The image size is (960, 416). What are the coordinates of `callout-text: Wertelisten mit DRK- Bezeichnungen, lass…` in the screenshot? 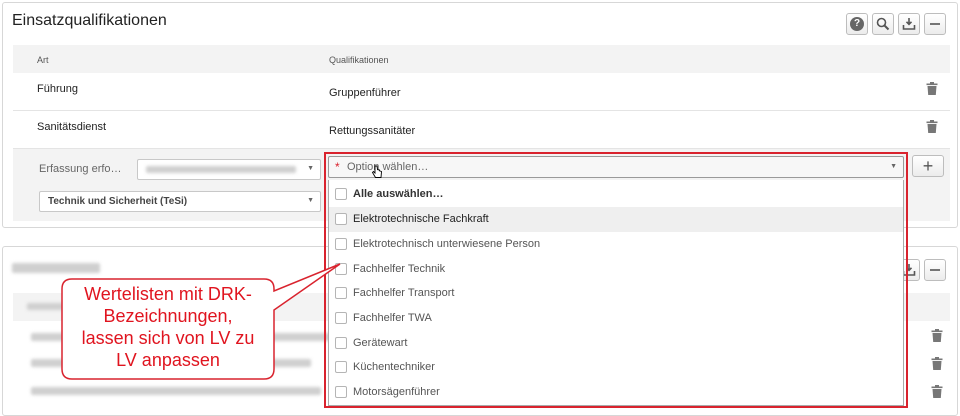 It's located at (168, 327).